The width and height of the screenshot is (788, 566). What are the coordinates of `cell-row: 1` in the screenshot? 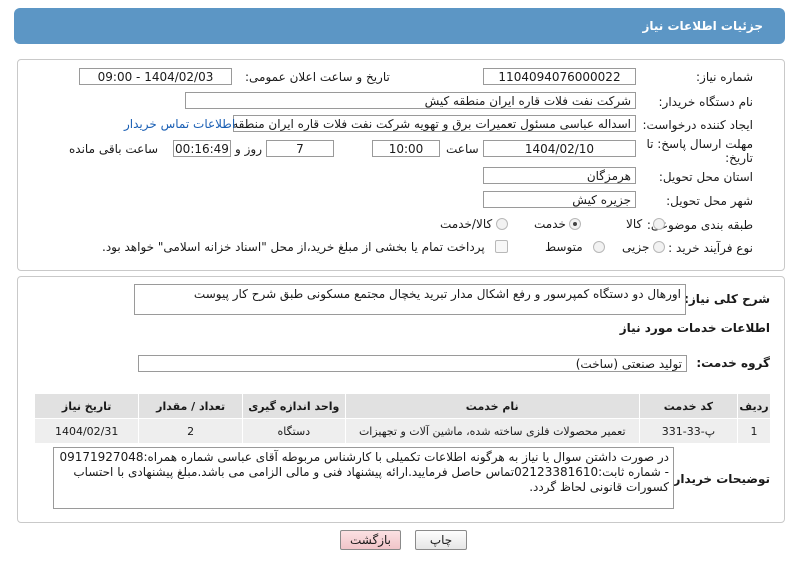 It's located at (754, 431).